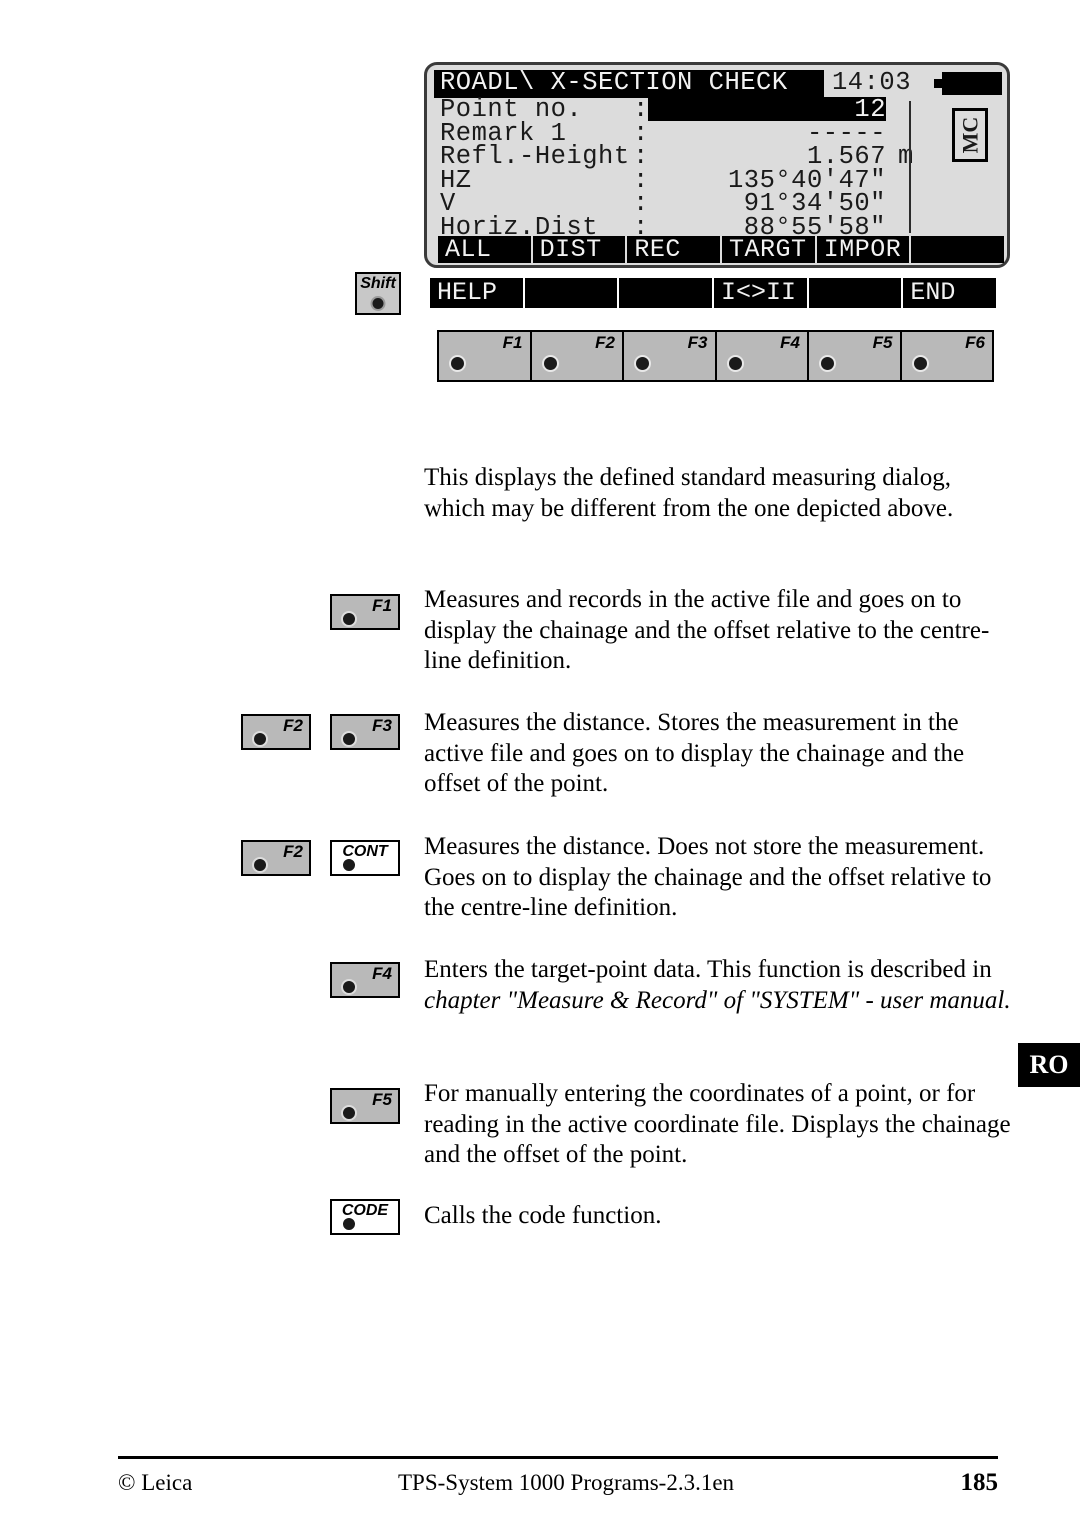 This screenshot has width=1080, height=1529. Describe the element at coordinates (882, 342) in the screenshot. I see `function-key-label: F5` at that location.